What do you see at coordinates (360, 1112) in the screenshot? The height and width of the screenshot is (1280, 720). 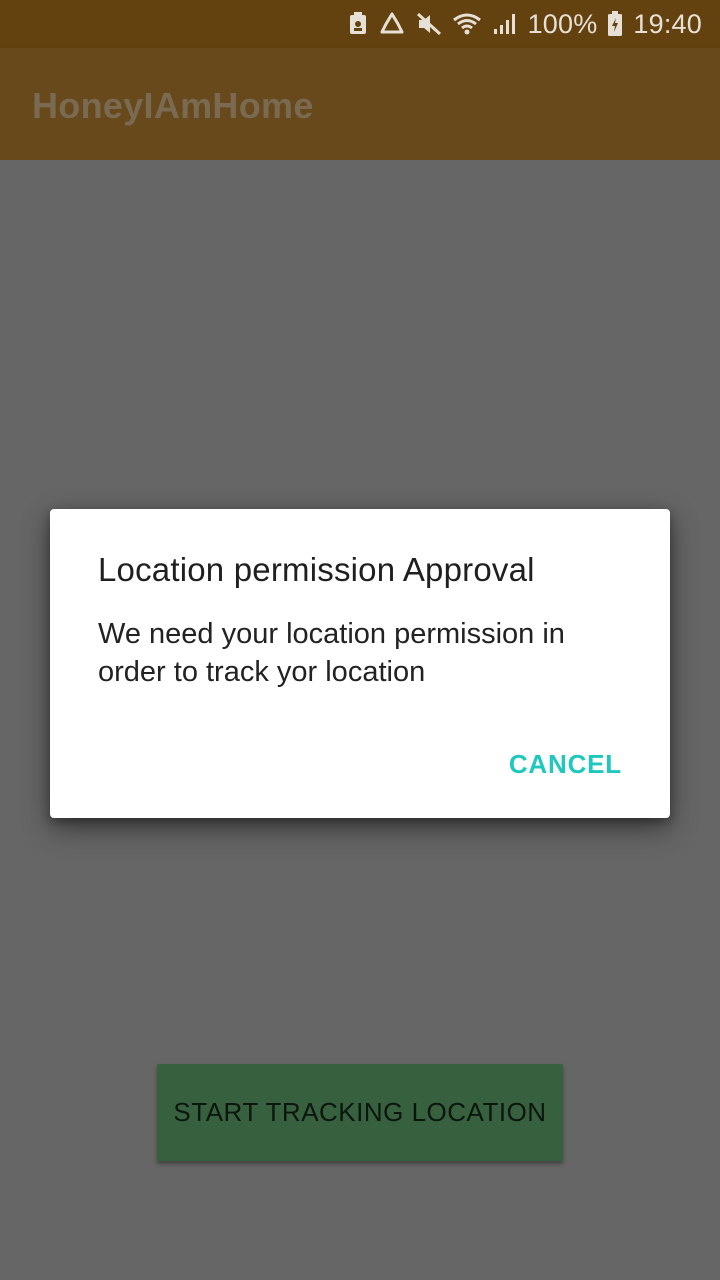 I see `start-tracking-button: START TRACKING LOCATION` at bounding box center [360, 1112].